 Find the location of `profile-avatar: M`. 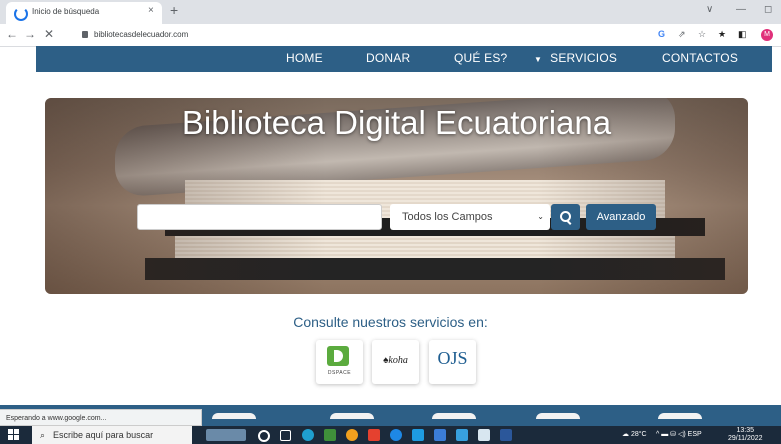

profile-avatar: M is located at coordinates (767, 35).